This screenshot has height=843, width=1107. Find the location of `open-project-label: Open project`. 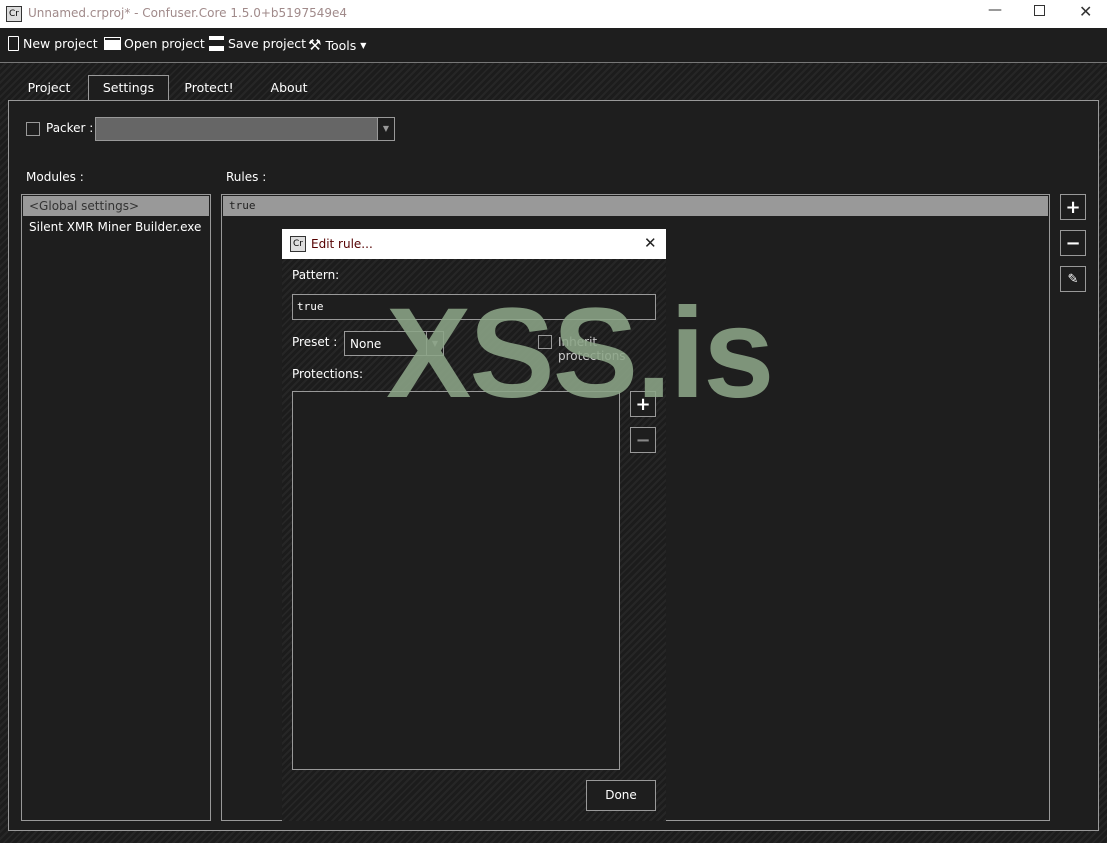

open-project-label: Open project is located at coordinates (164, 43).